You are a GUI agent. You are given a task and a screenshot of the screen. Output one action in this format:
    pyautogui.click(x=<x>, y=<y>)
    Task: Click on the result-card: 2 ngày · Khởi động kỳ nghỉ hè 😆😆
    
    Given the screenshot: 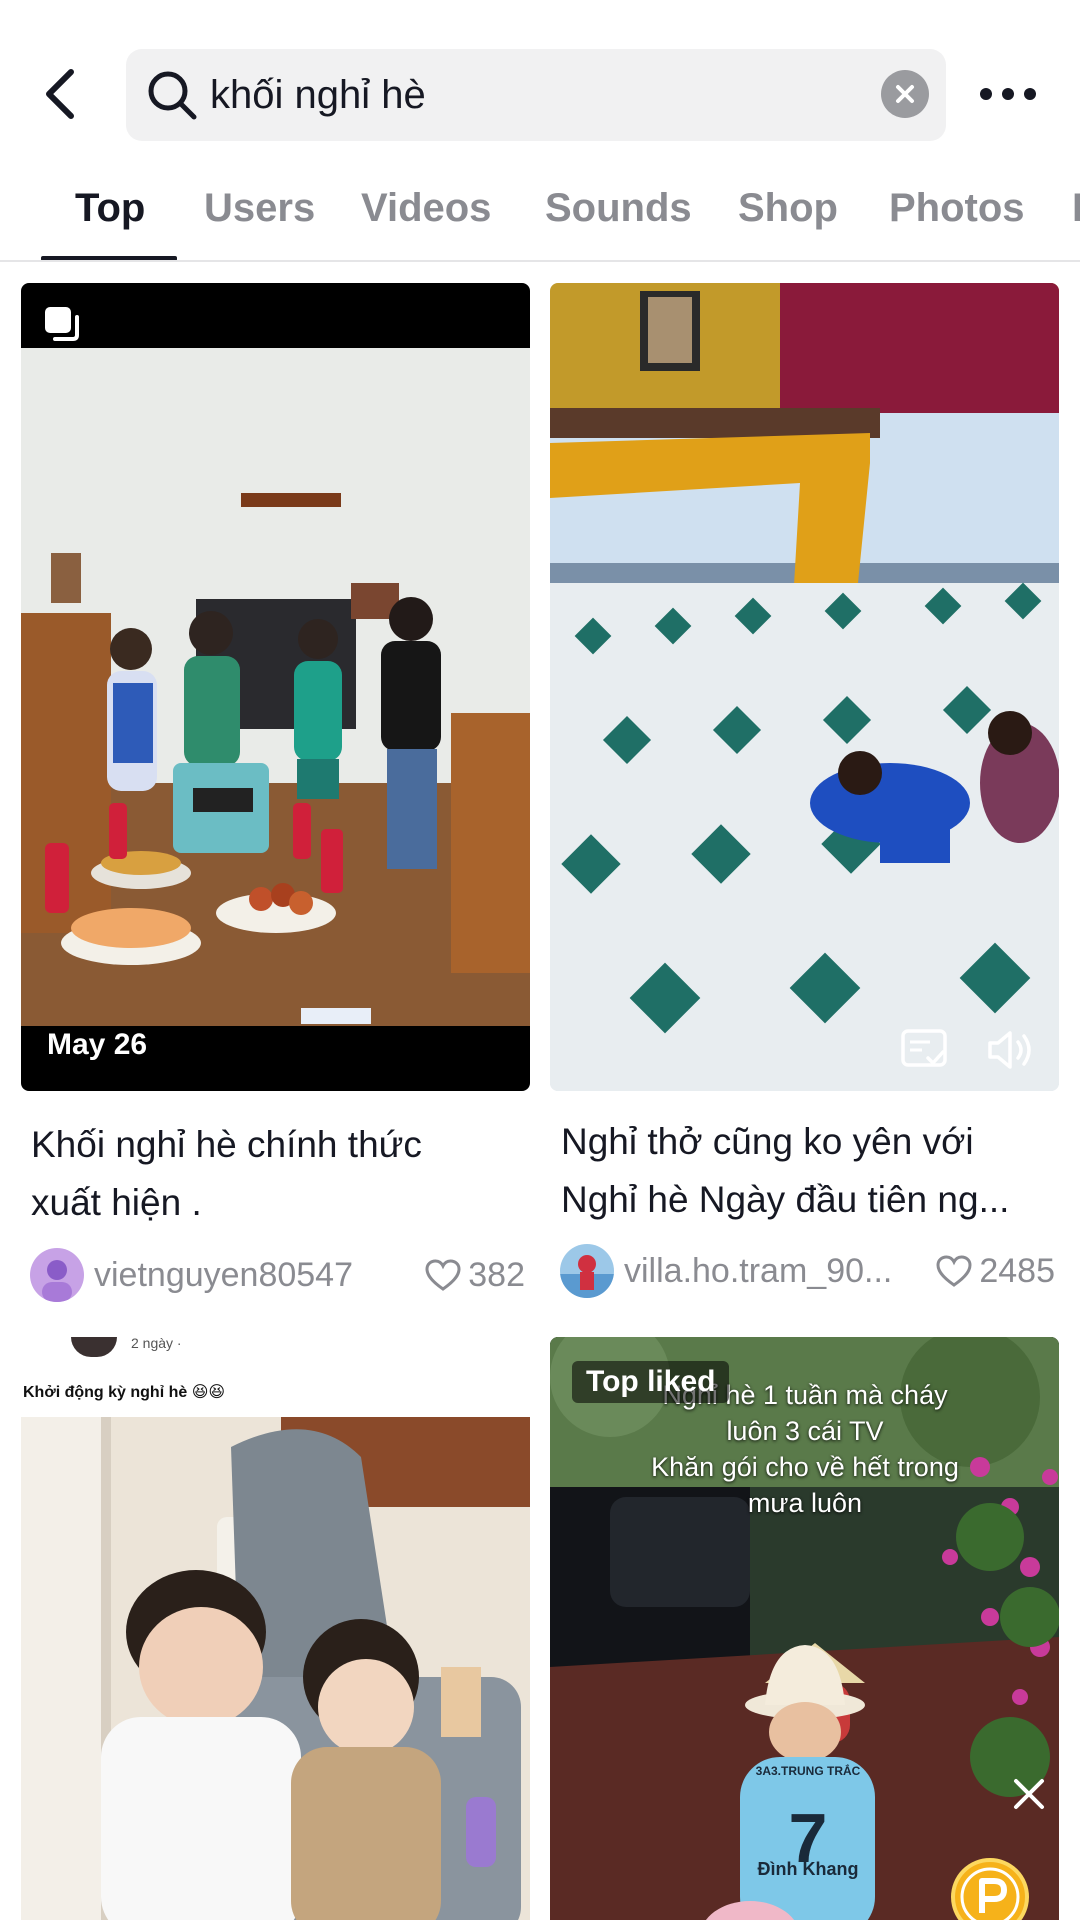 What is the action you would take?
    pyautogui.click(x=275, y=1628)
    